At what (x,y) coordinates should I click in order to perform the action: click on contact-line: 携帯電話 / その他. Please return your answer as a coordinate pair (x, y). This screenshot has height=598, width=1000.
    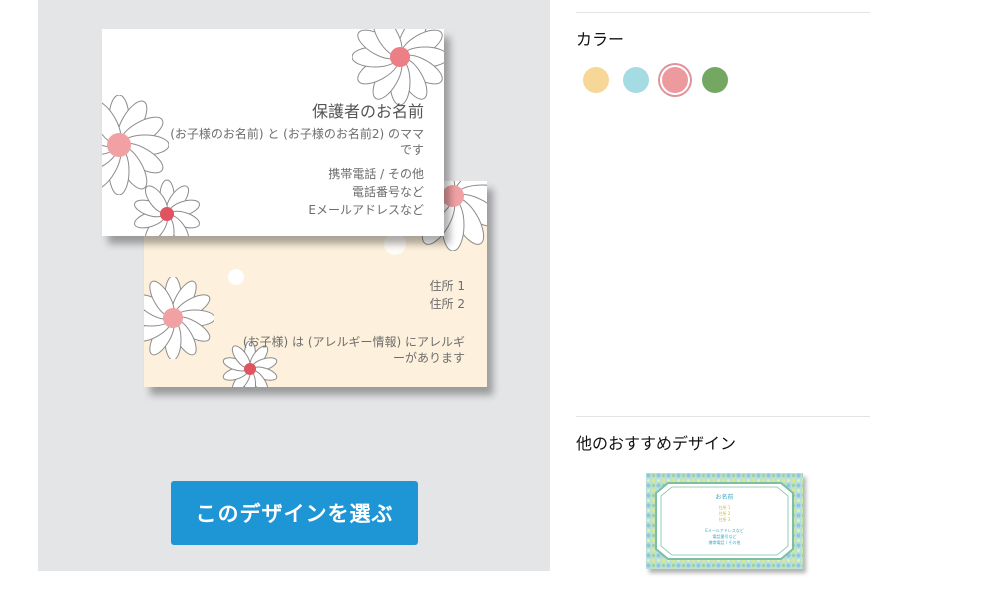
    Looking at the image, I should click on (376, 174).